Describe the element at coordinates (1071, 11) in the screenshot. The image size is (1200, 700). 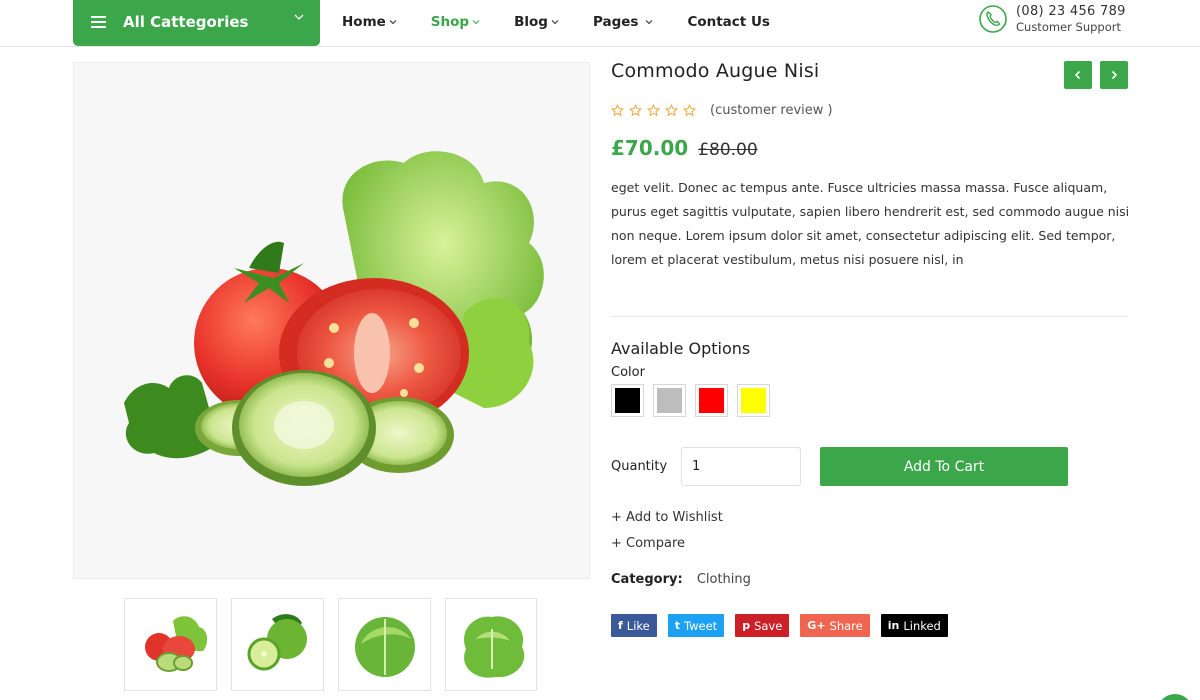
I see `support-phone-number: (08) 23 456 789` at that location.